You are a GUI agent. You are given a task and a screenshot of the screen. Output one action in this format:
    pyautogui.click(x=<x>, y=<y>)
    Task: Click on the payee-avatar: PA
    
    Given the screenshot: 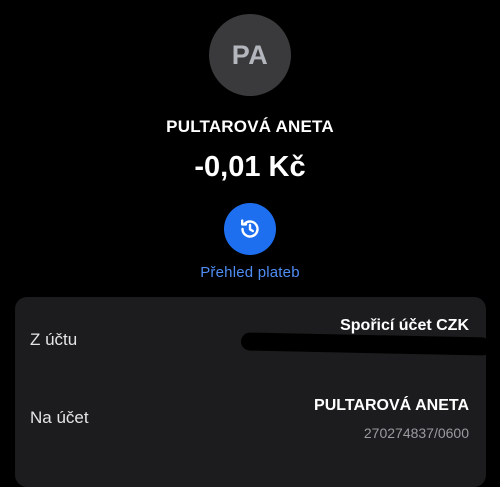 What is the action you would take?
    pyautogui.click(x=250, y=55)
    